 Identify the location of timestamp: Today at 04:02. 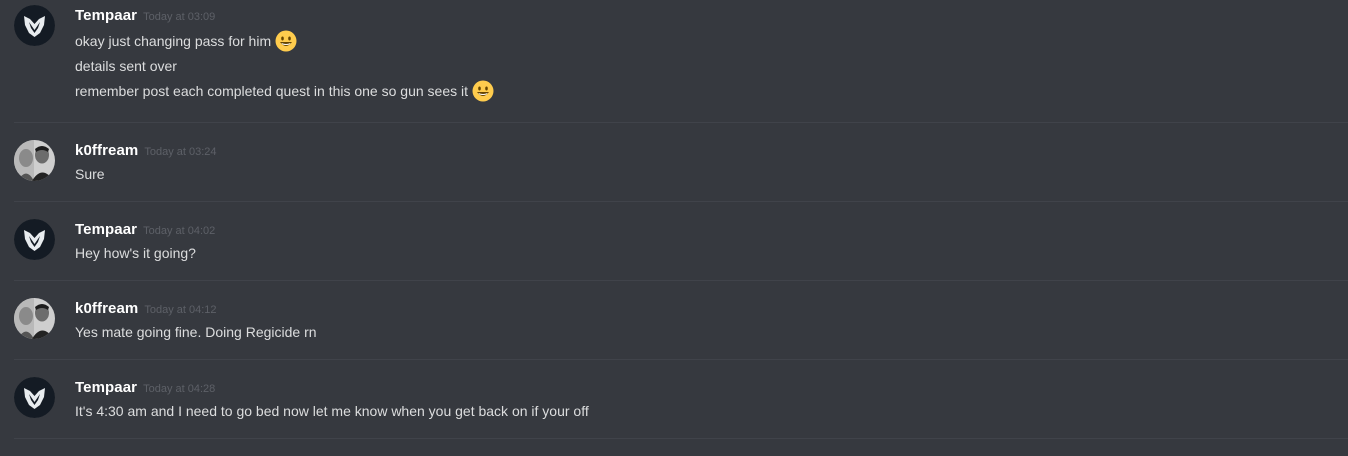
(179, 231).